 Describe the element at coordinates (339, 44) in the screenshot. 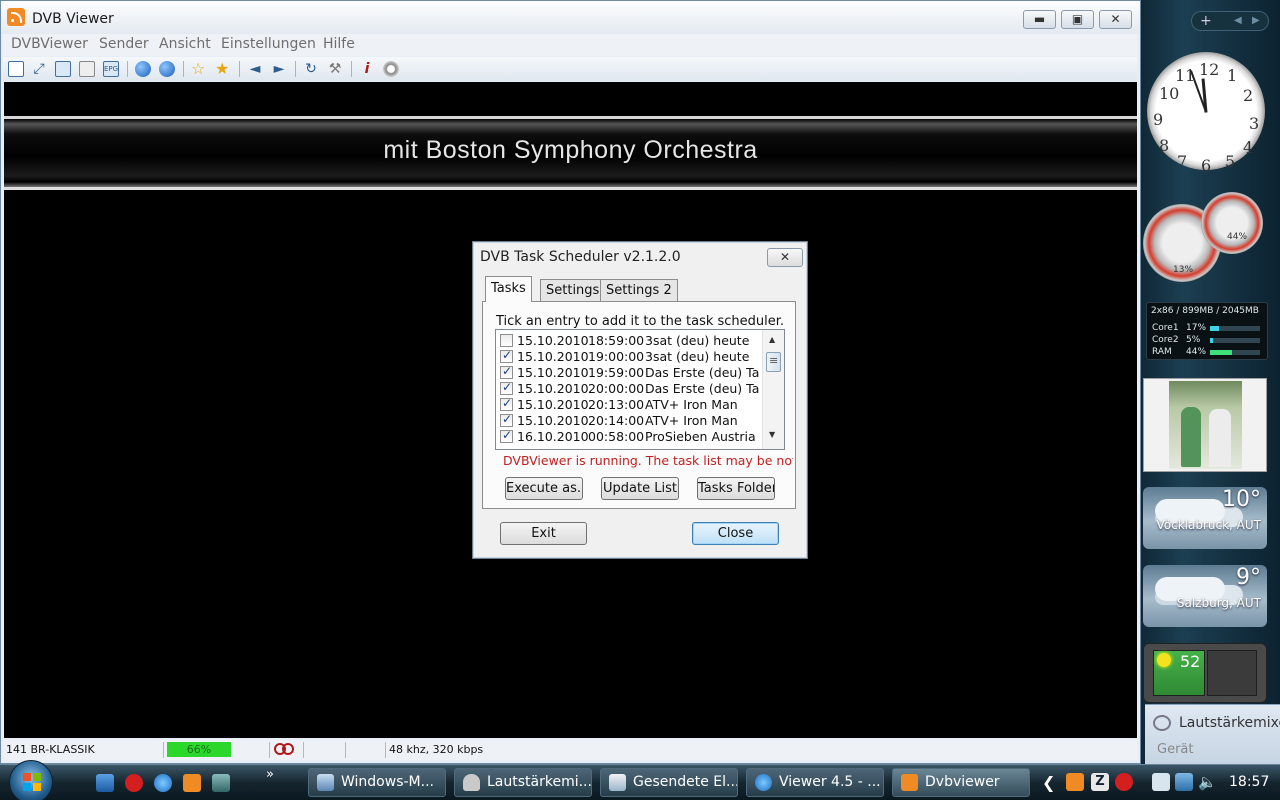

I see `menu-hilfe: Hilfe` at that location.